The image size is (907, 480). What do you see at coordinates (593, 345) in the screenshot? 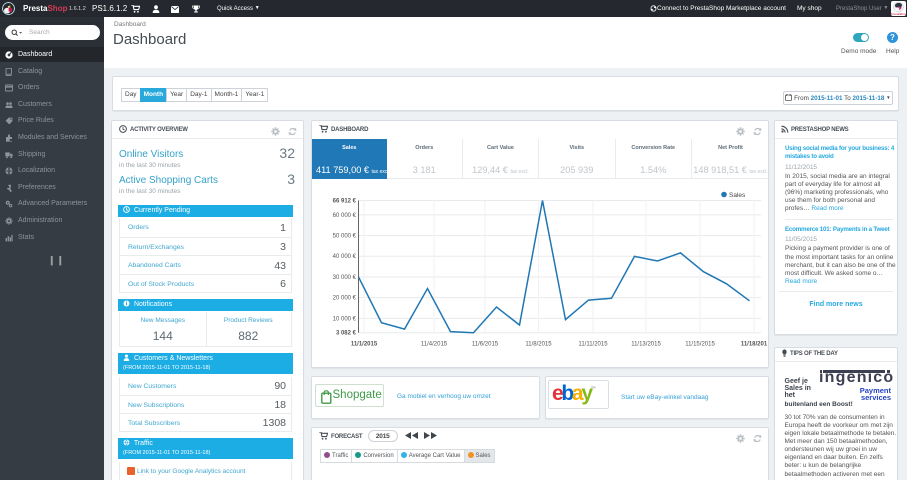
I see `svg-text: 11/11/2015` at bounding box center [593, 345].